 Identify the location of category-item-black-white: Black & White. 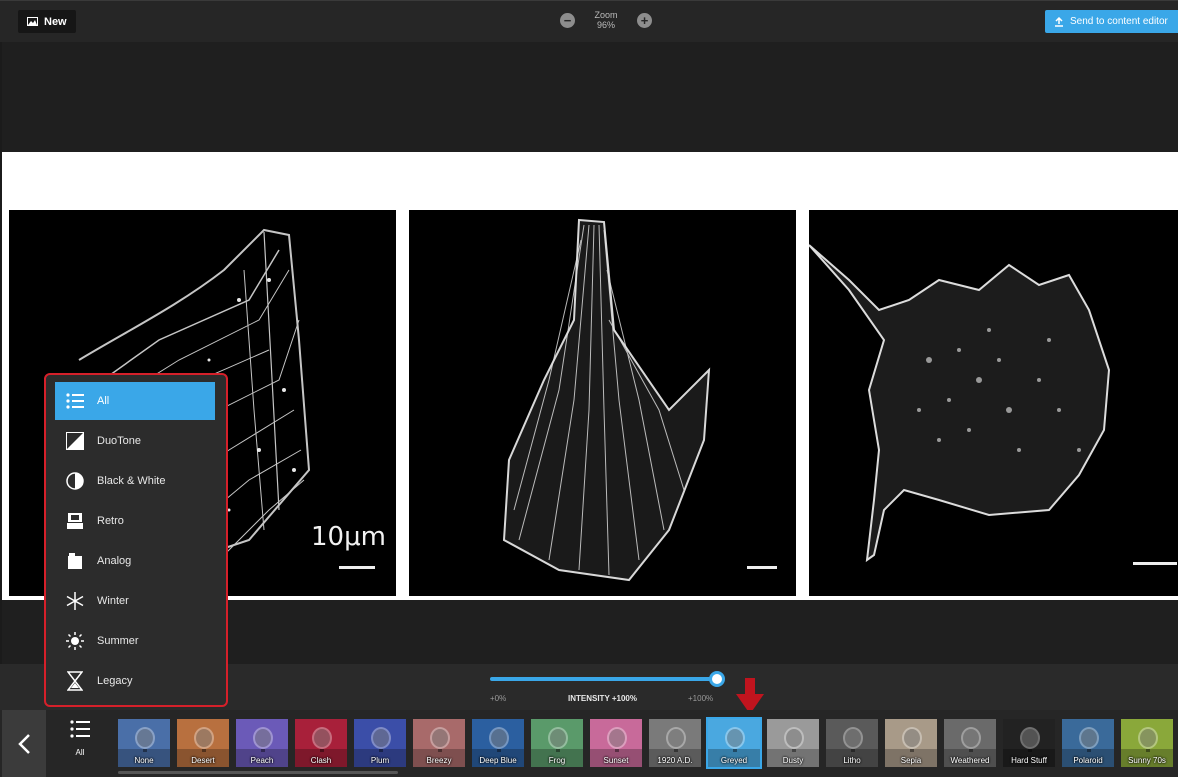
(135, 481).